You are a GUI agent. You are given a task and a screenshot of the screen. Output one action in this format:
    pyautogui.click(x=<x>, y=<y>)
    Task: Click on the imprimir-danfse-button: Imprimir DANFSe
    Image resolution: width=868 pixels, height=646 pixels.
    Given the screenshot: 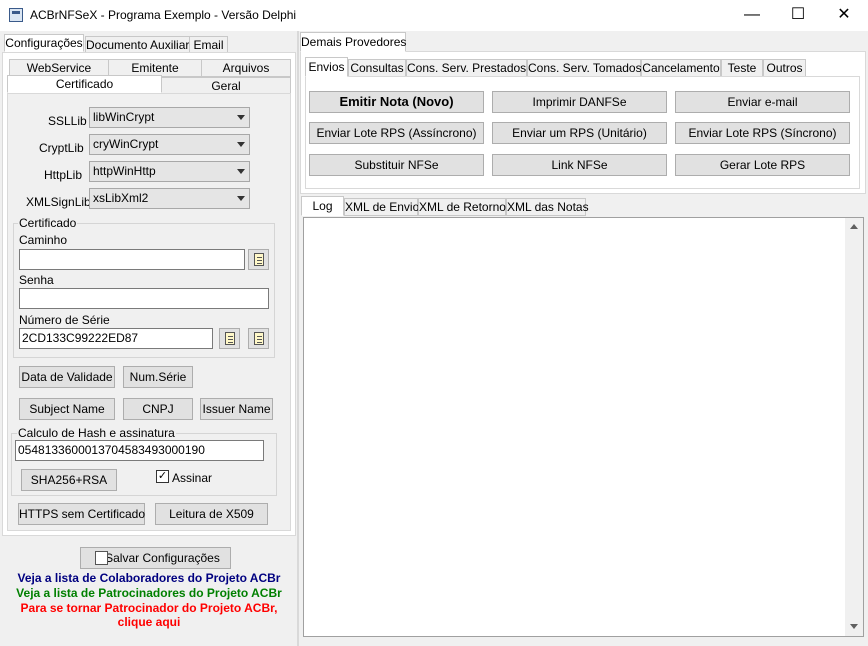 What is the action you would take?
    pyautogui.click(x=579, y=102)
    